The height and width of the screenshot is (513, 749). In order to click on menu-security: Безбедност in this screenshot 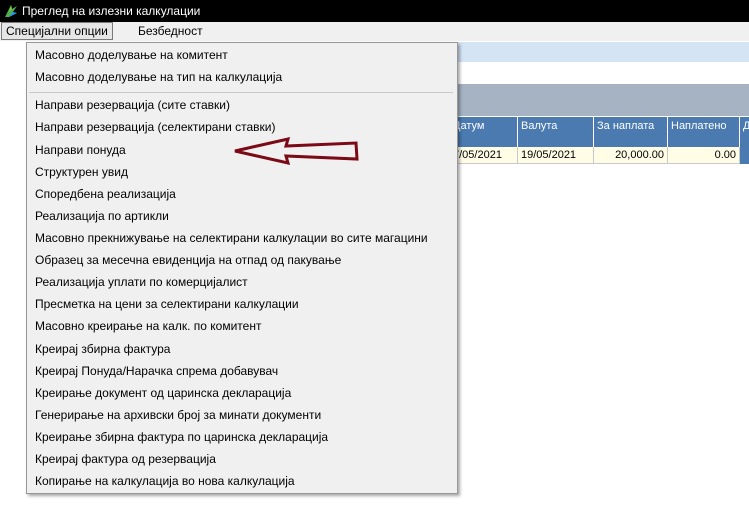, I will do `click(170, 31)`.